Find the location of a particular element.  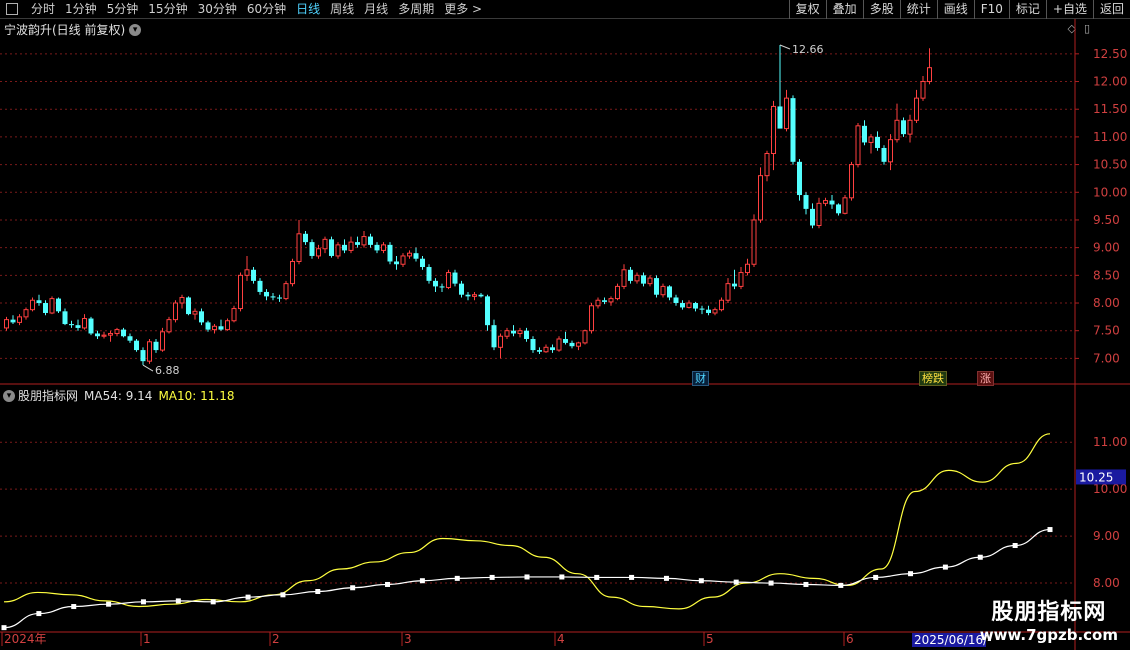

low-marker-label: 6.88 is located at coordinates (167, 370).